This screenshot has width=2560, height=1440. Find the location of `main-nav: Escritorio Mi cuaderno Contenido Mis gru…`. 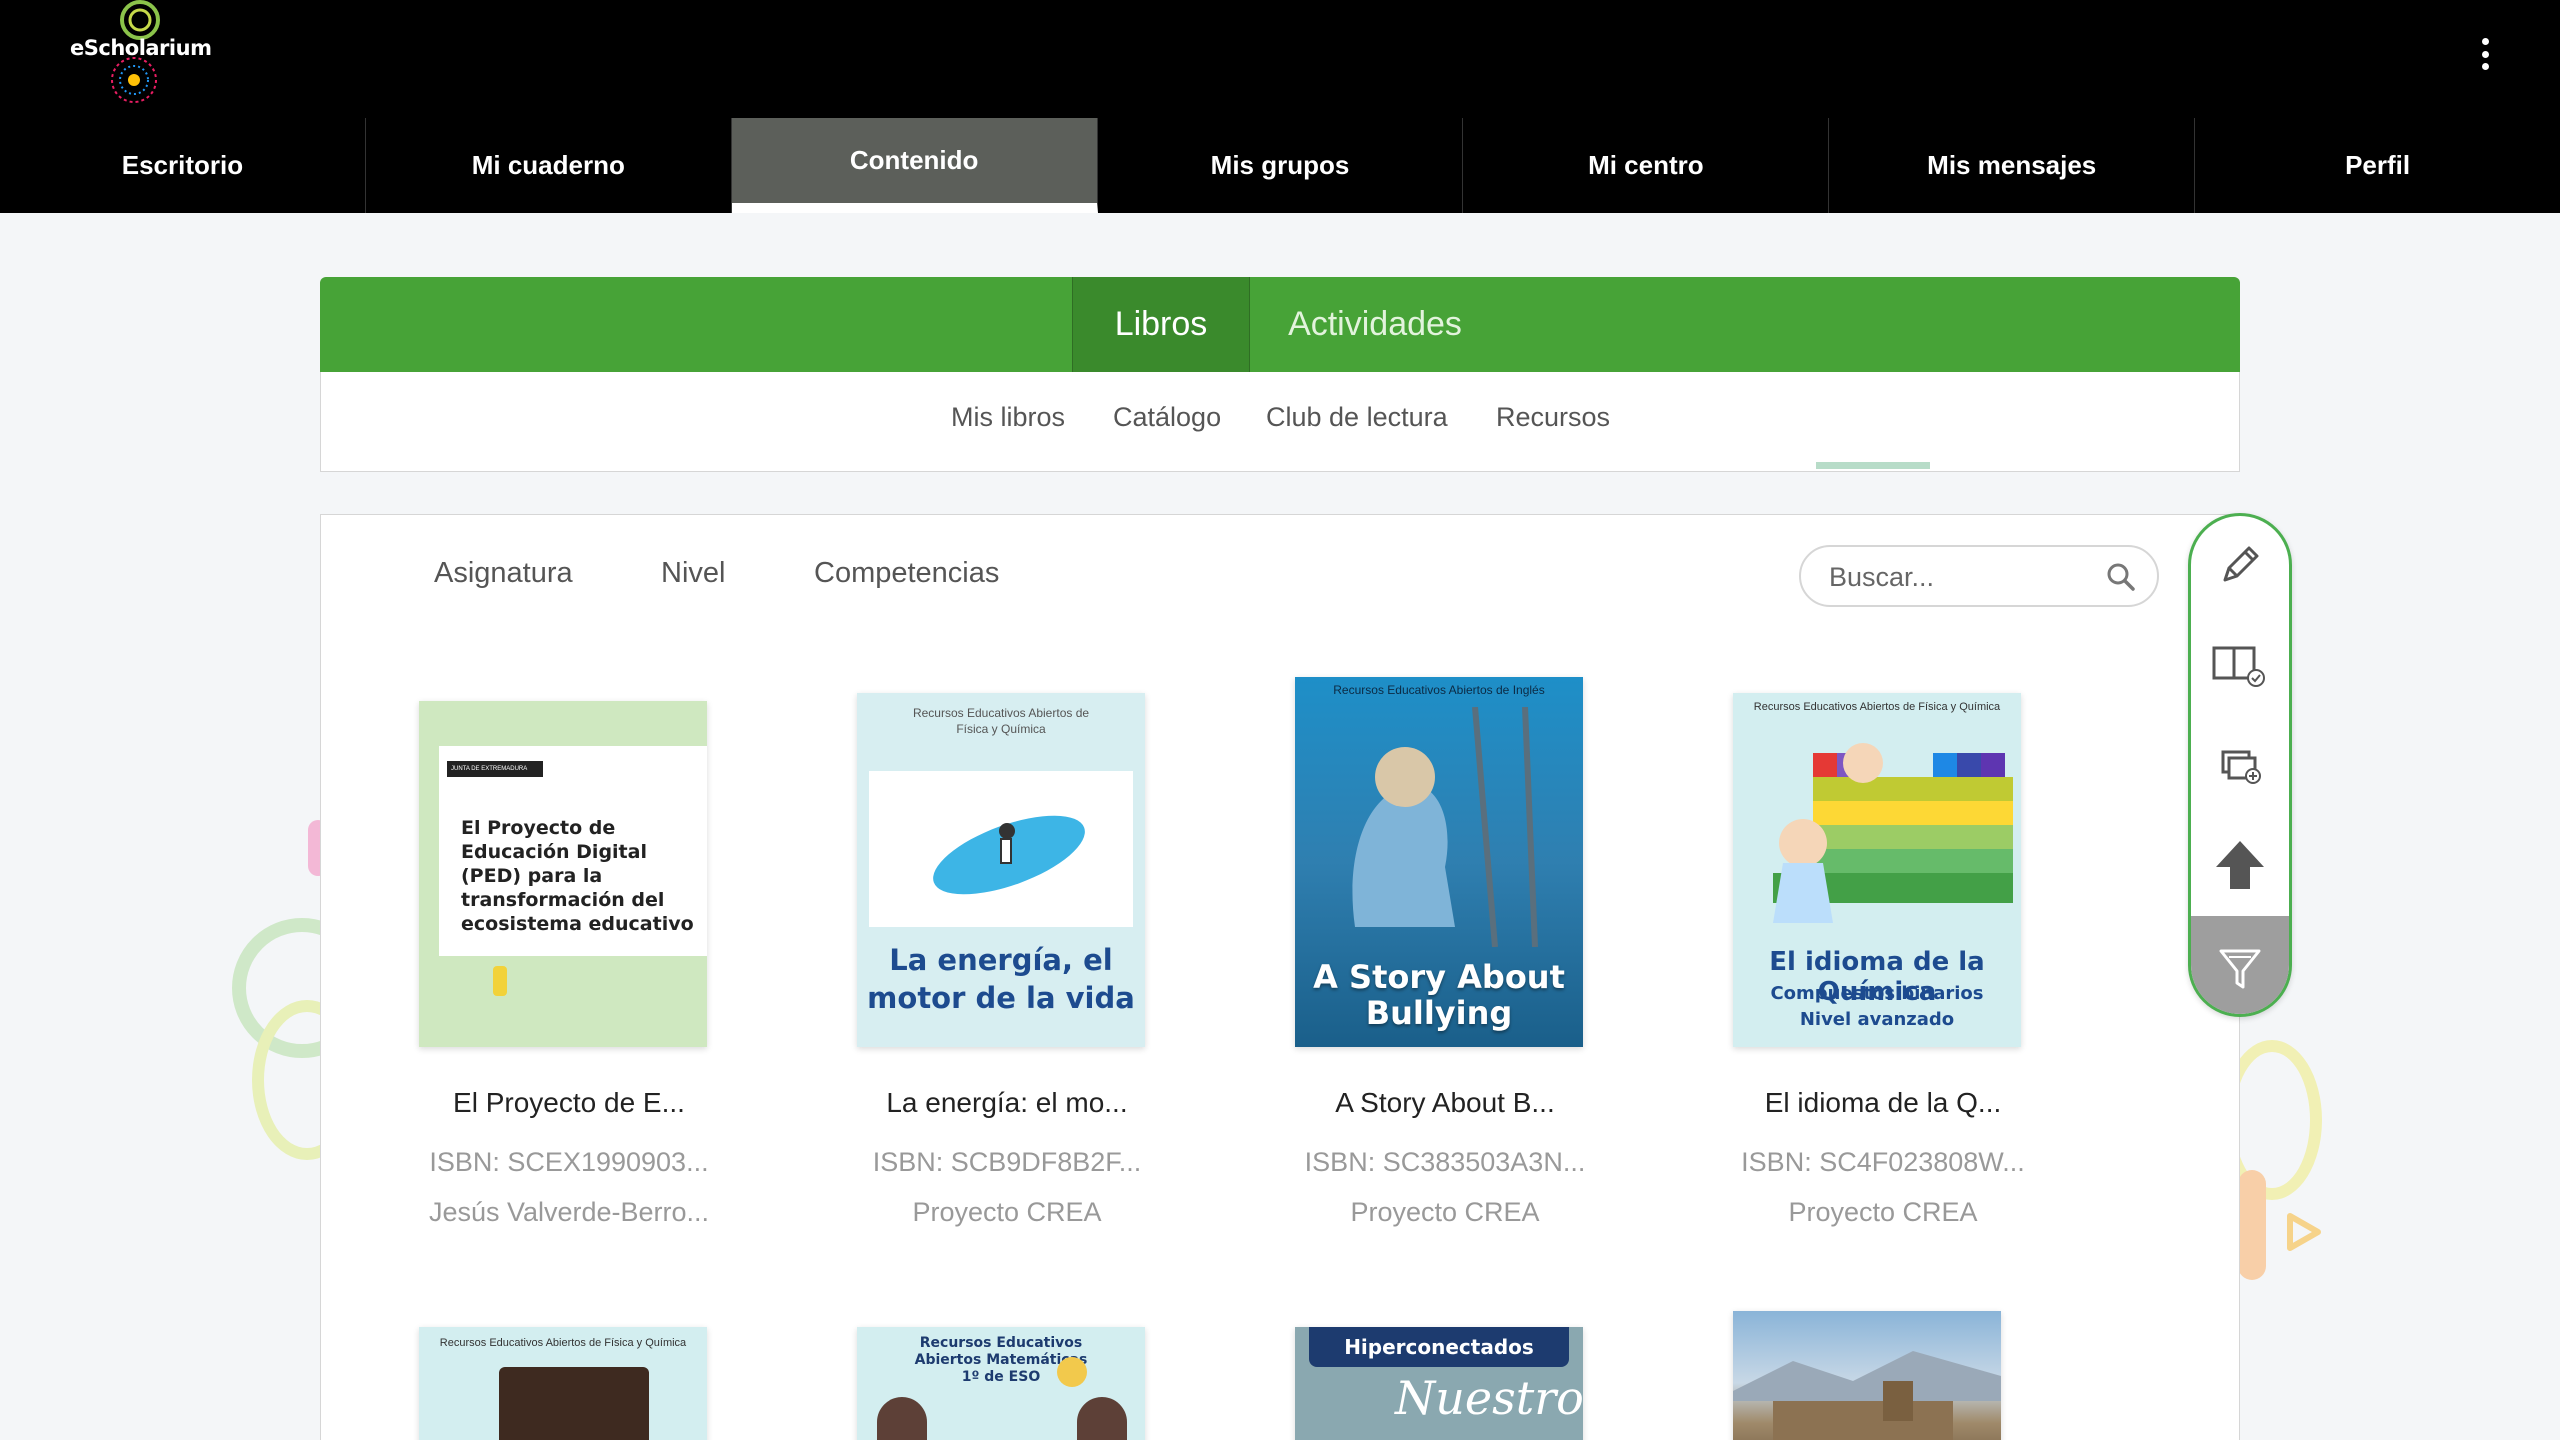

main-nav: Escritorio Mi cuaderno Contenido Mis gru… is located at coordinates (1280, 165).